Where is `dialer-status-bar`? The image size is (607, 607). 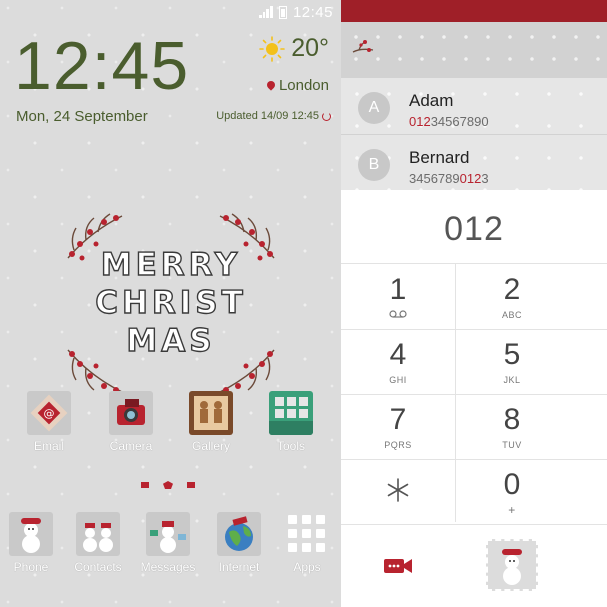
dialer-status-bar is located at coordinates (474, 11).